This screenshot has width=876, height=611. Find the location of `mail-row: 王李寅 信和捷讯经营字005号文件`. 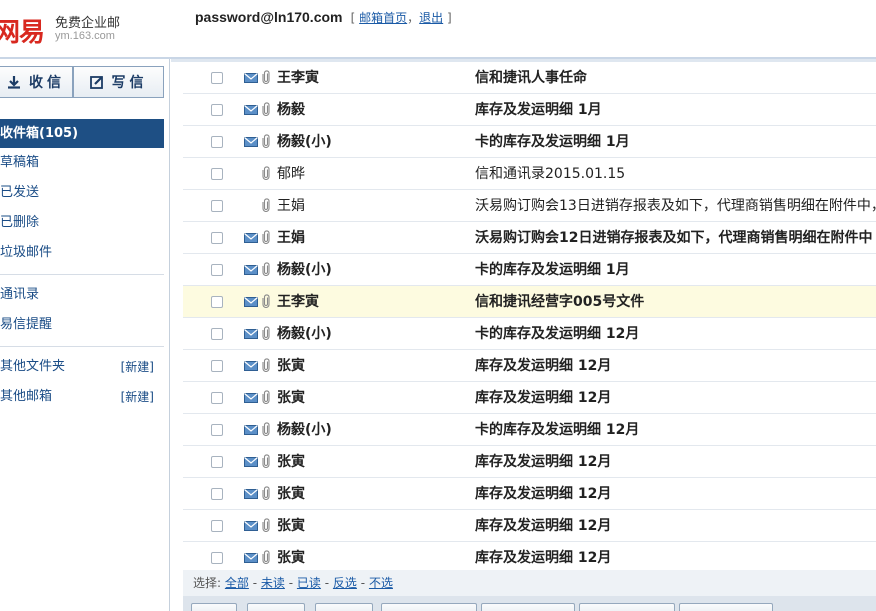

mail-row: 王李寅 信和捷讯经营字005号文件 is located at coordinates (529, 302).